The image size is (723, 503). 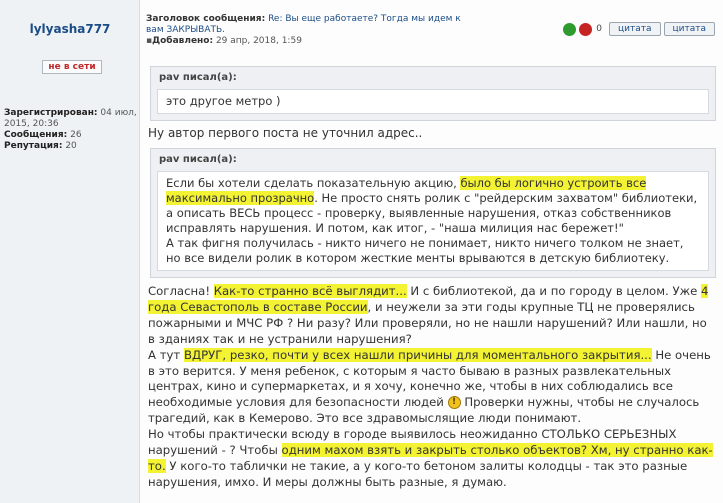 I want to click on quote-author-2: pav писал(а):, so click(x=198, y=159).